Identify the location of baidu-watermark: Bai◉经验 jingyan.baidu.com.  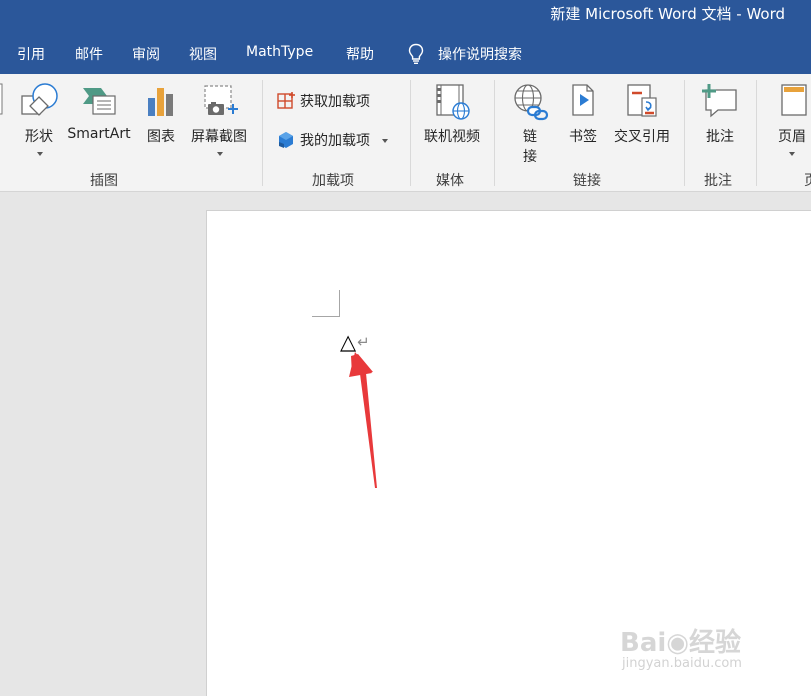
(695, 652).